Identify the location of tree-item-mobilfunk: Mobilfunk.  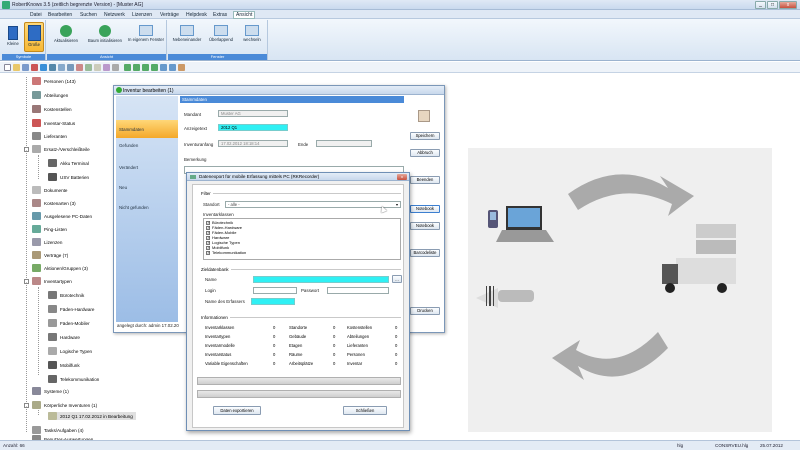
(64, 365).